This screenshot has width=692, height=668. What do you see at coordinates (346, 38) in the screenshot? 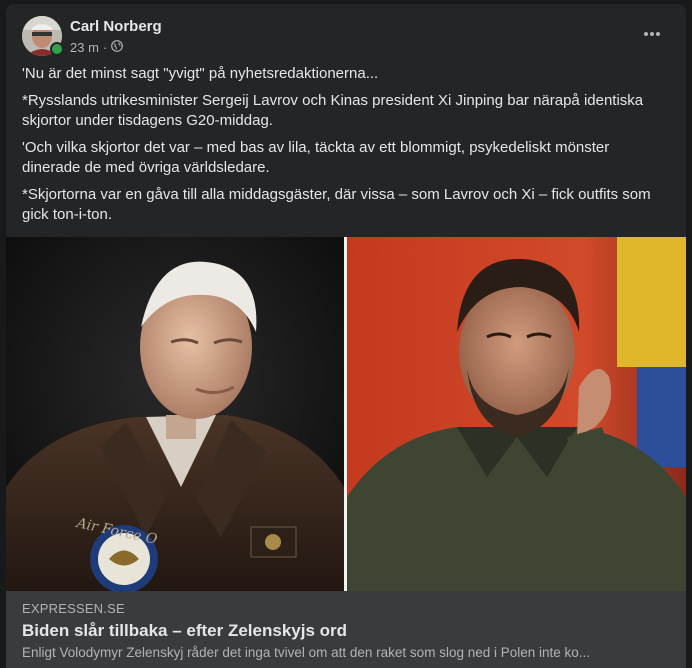
I see `post-header: Carl Norberg 23 m ·` at bounding box center [346, 38].